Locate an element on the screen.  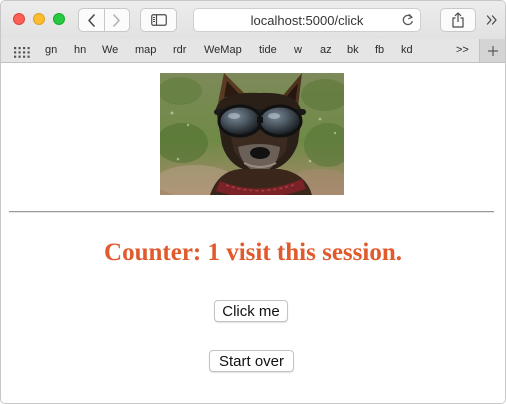
chevron-right-icon is located at coordinates (117, 20).